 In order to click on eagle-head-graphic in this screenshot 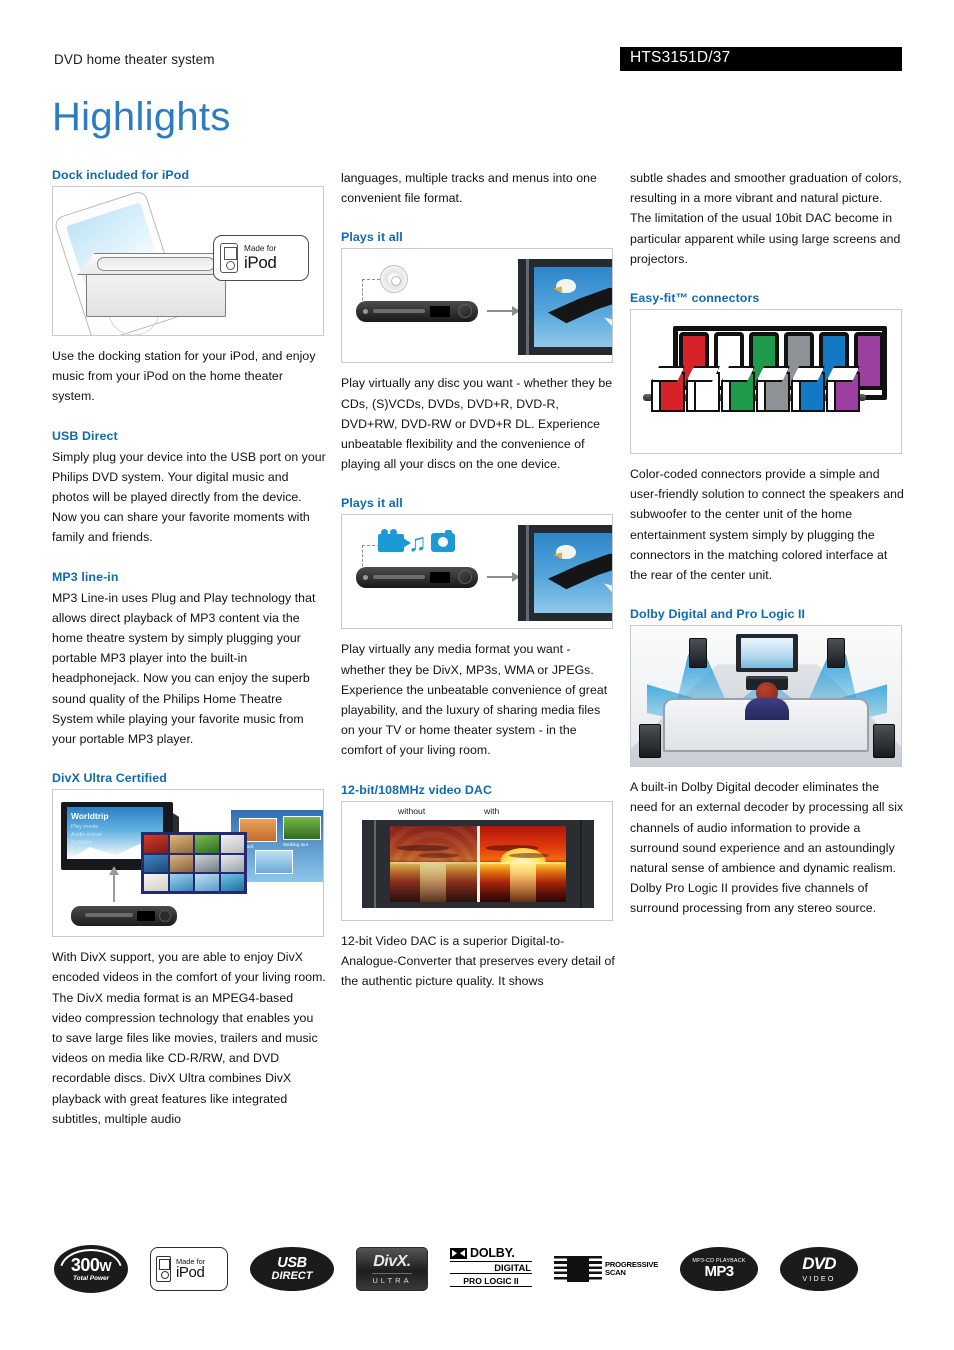, I will do `click(566, 552)`.